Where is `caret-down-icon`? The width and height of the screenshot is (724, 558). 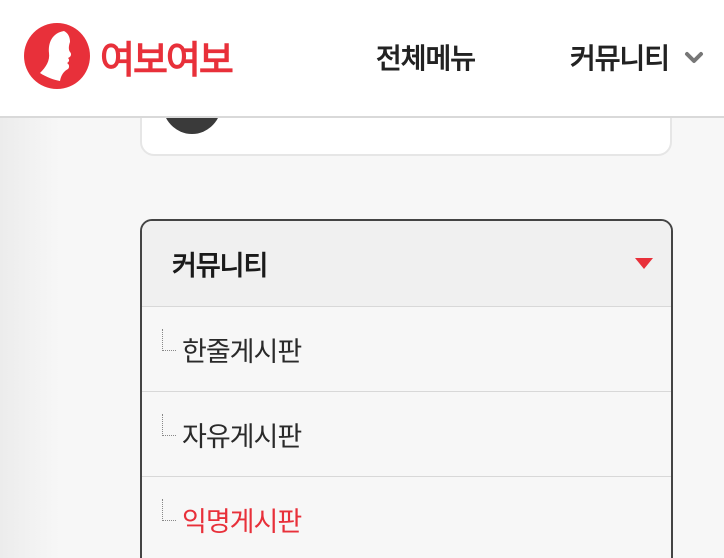 caret-down-icon is located at coordinates (644, 263).